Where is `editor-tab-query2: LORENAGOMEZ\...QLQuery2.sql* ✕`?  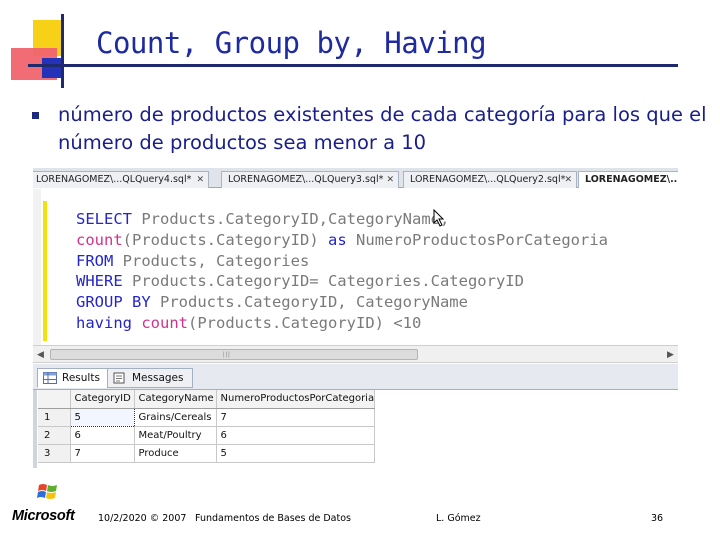 editor-tab-query2: LORENAGOMEZ\...QLQuery2.sql* ✕ is located at coordinates (490, 179).